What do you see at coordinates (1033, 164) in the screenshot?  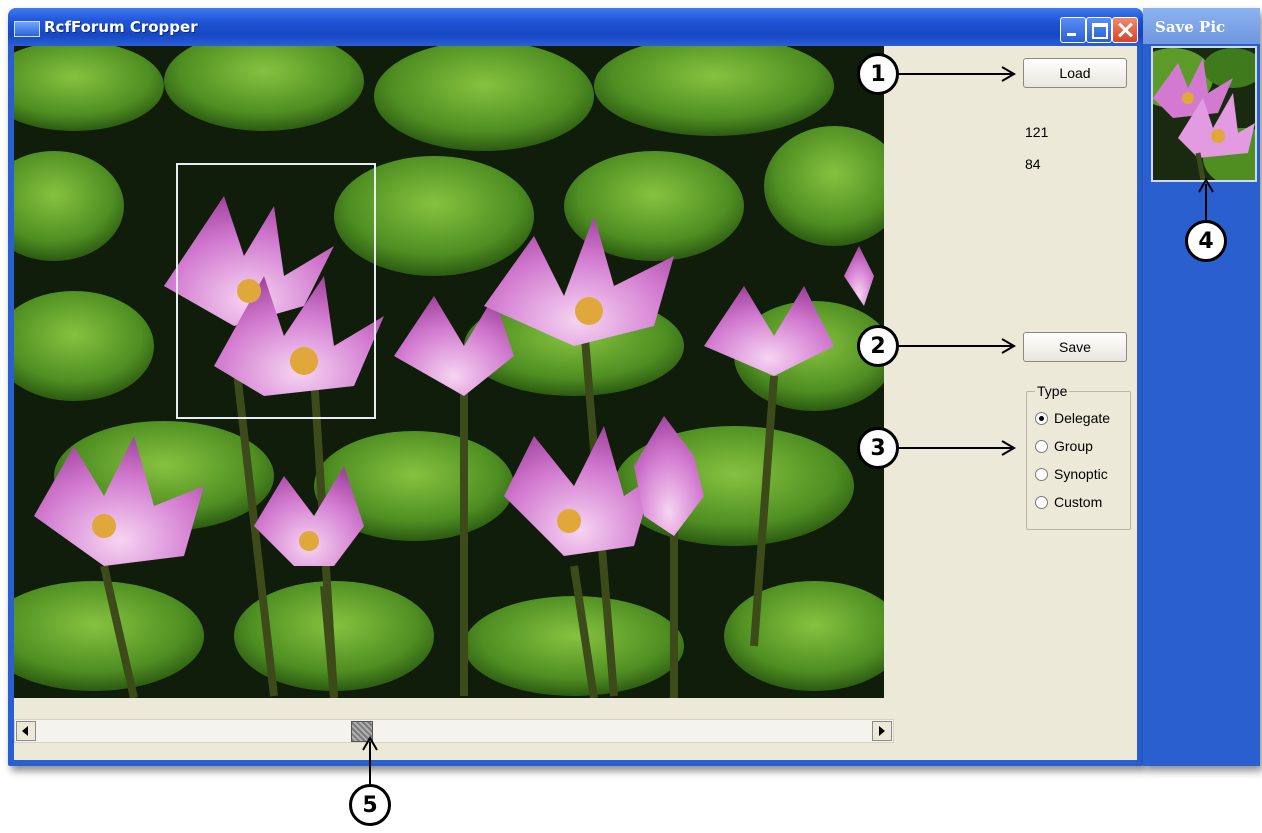 I see `coordinate-y-value: 84` at bounding box center [1033, 164].